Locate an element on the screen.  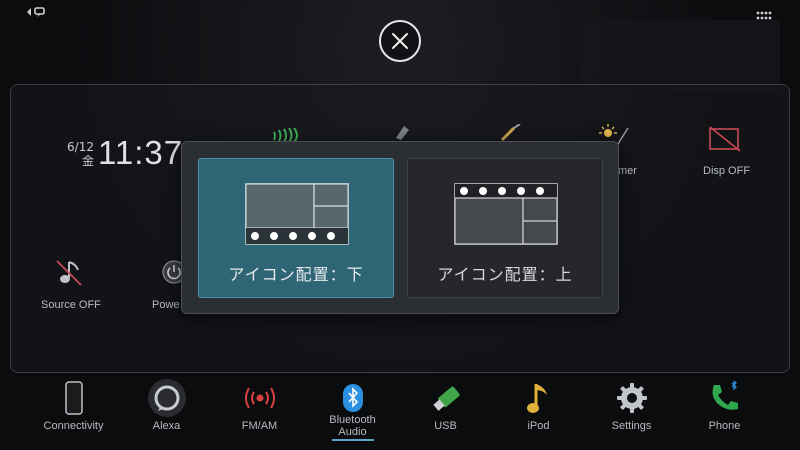
dock-label: USB is located at coordinates (445, 426).